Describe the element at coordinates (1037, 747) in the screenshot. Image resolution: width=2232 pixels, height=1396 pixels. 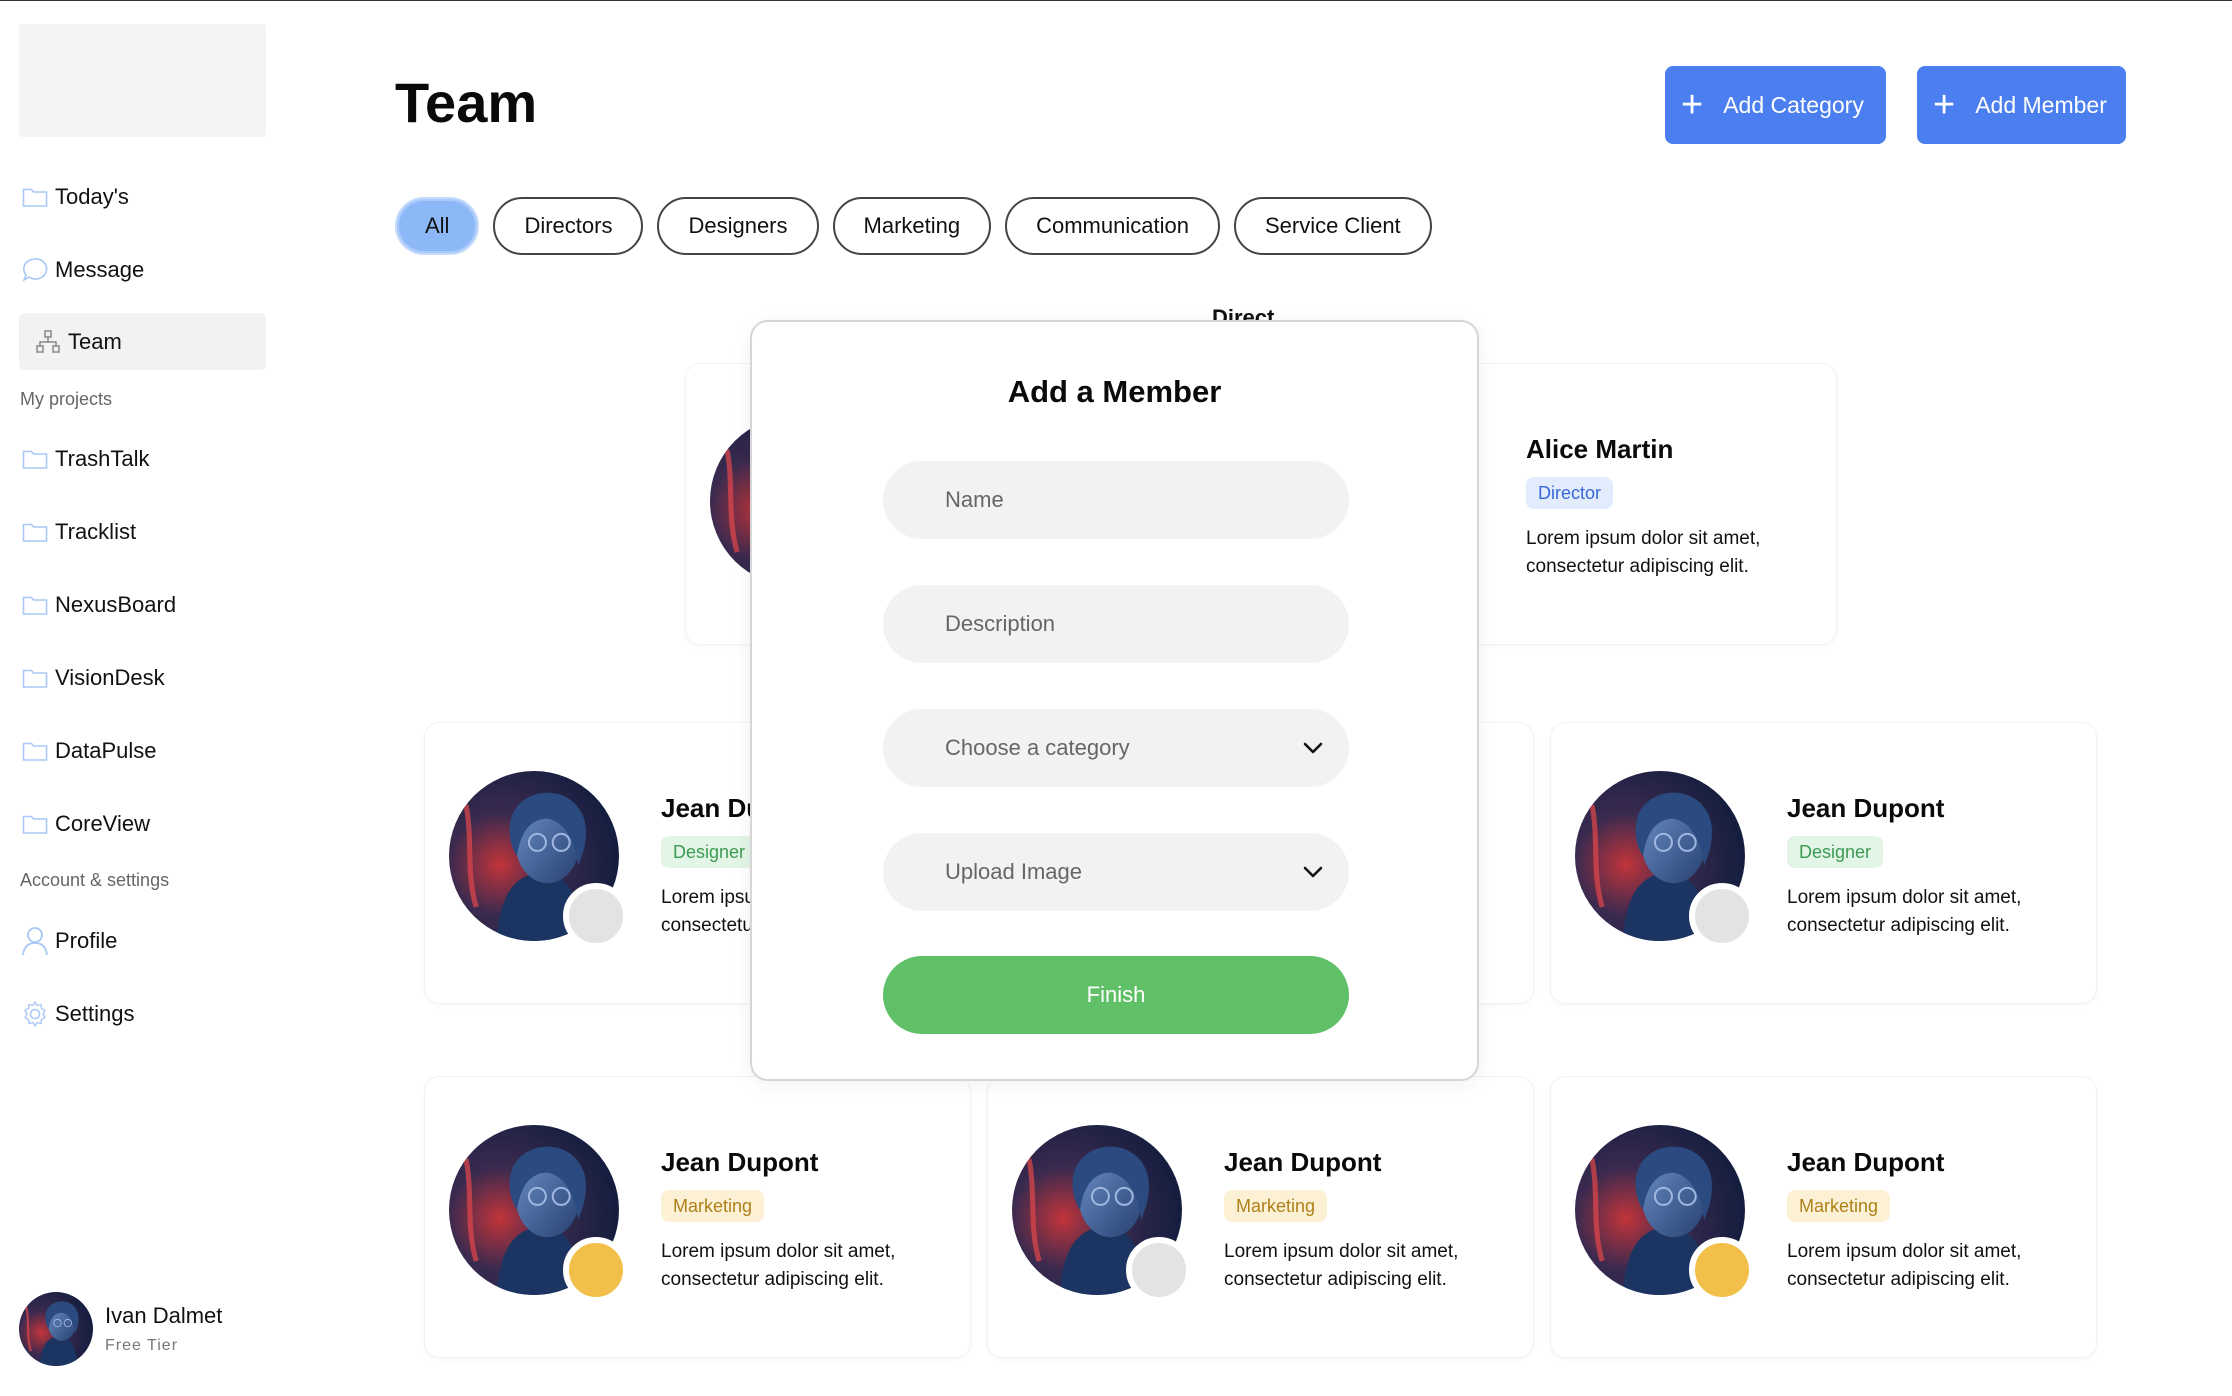
I see `category-select-placeholder: Choose a category` at that location.